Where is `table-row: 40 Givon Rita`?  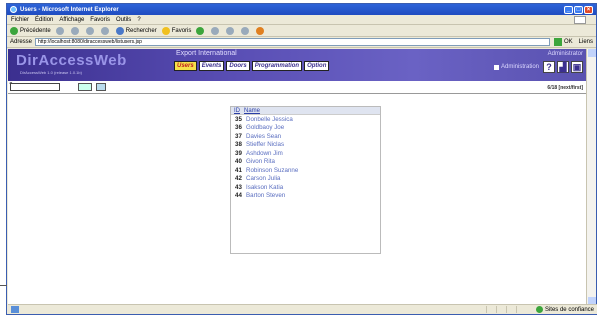
table-row: 40 Givon Rita is located at coordinates (305, 162).